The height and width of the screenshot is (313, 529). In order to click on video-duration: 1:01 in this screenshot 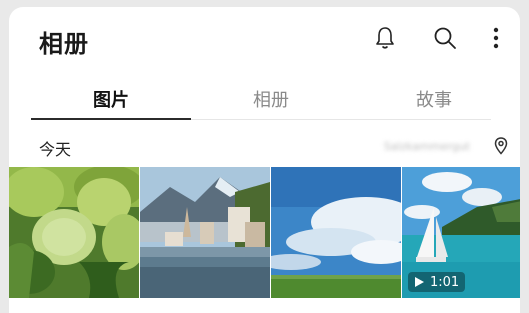, I will do `click(445, 282)`.